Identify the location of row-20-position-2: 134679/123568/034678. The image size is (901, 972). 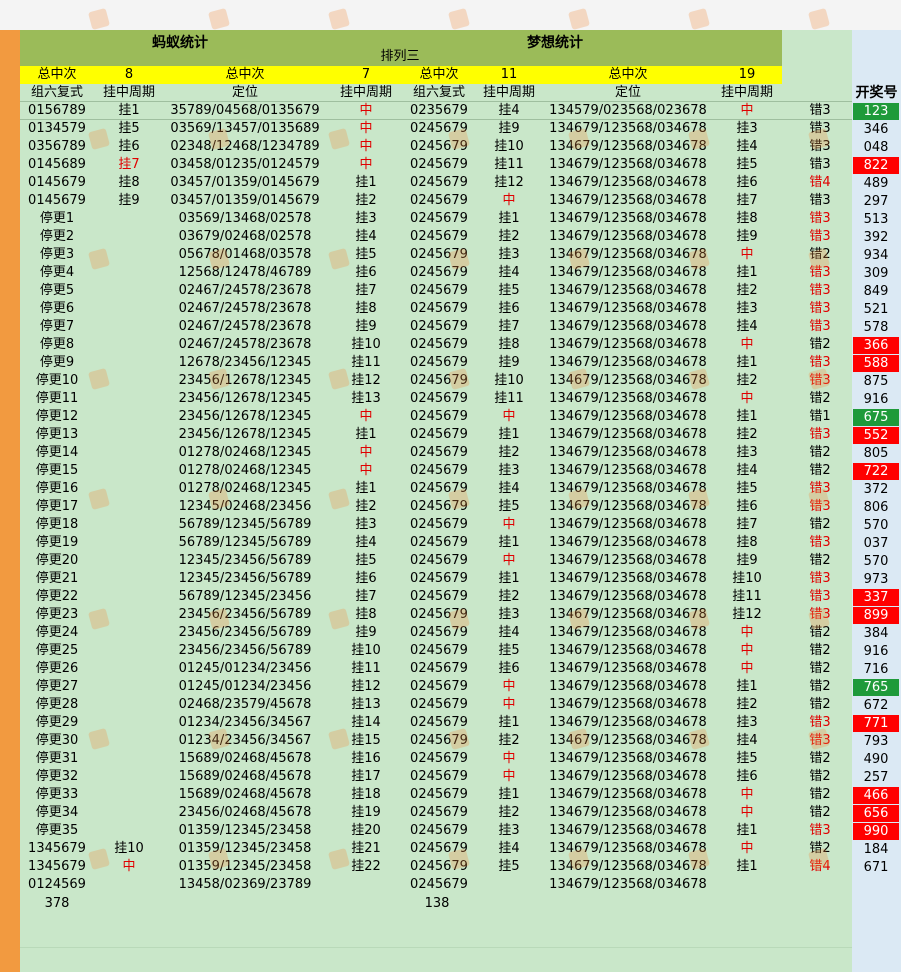
(628, 452).